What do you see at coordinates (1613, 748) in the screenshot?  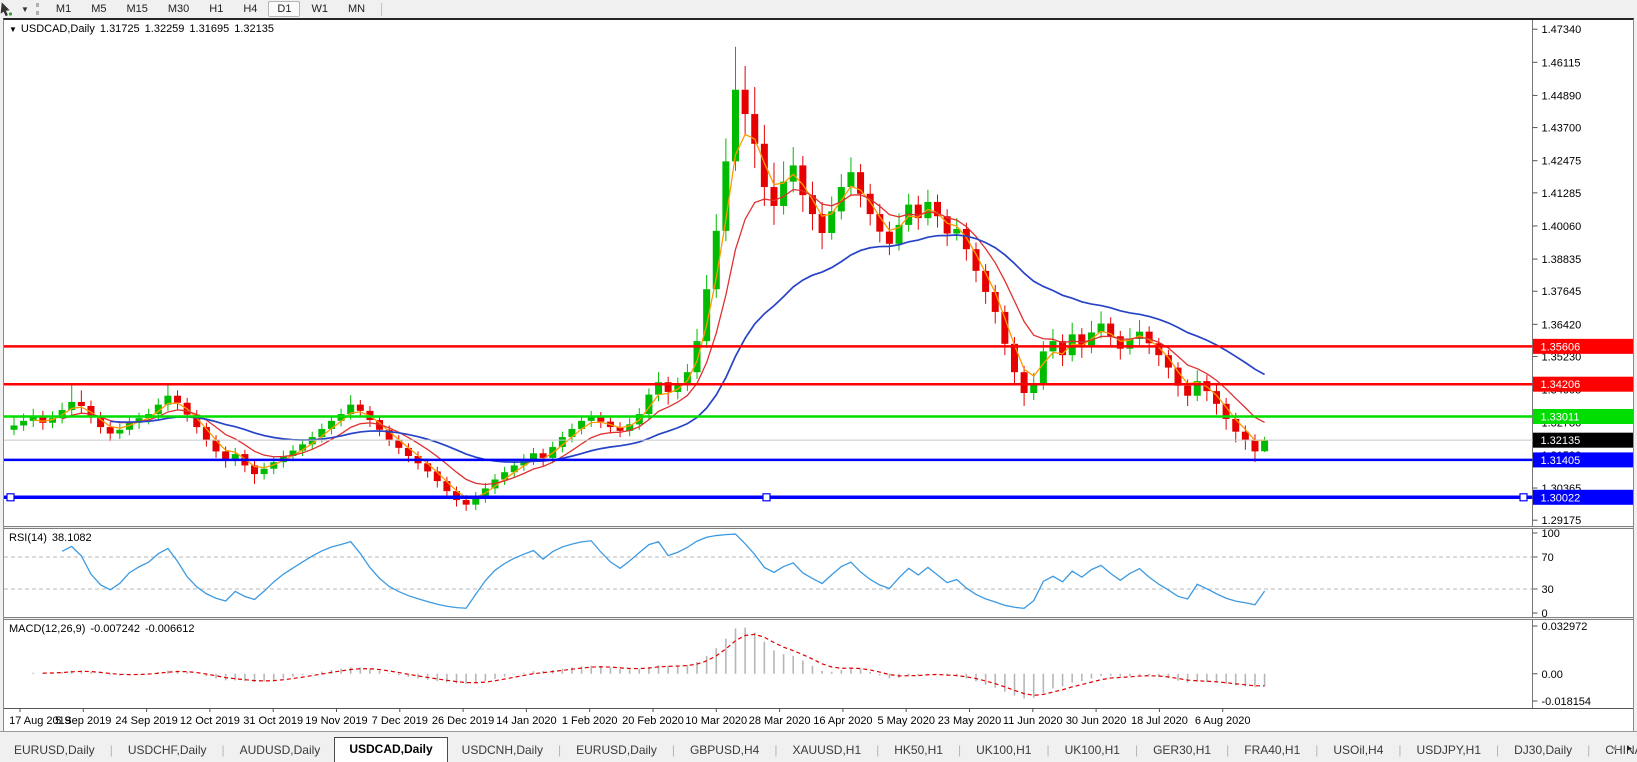 I see `scroll-tabs-left-icon: ◂` at bounding box center [1613, 748].